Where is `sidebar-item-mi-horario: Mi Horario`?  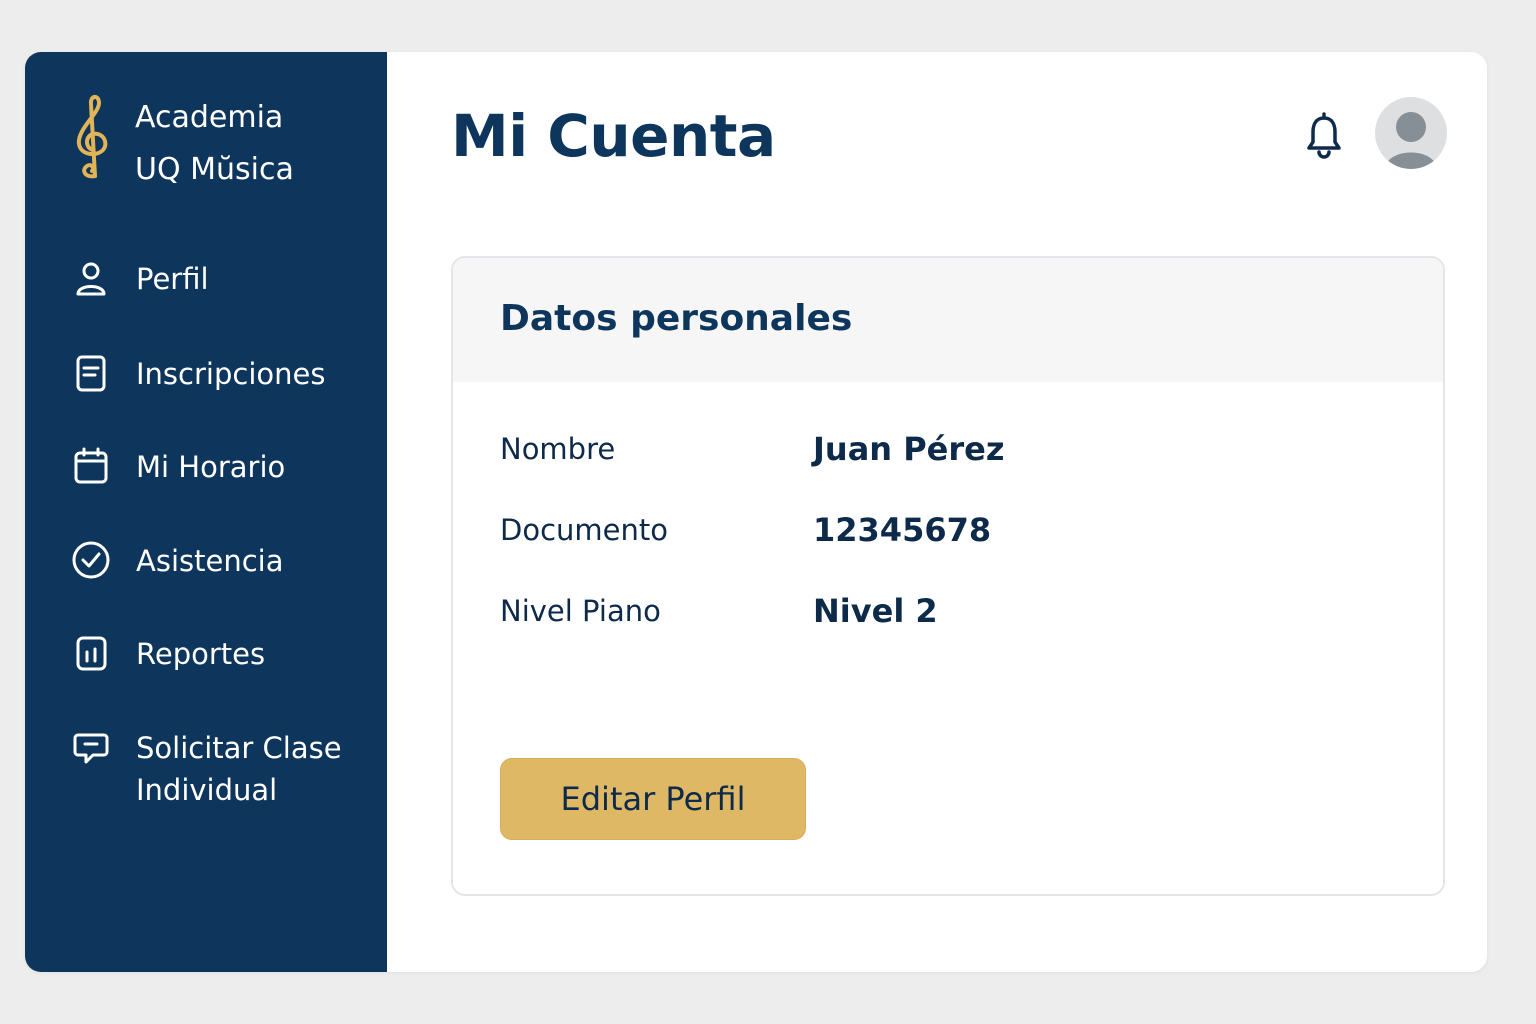 sidebar-item-mi-horario: Mi Horario is located at coordinates (221, 467).